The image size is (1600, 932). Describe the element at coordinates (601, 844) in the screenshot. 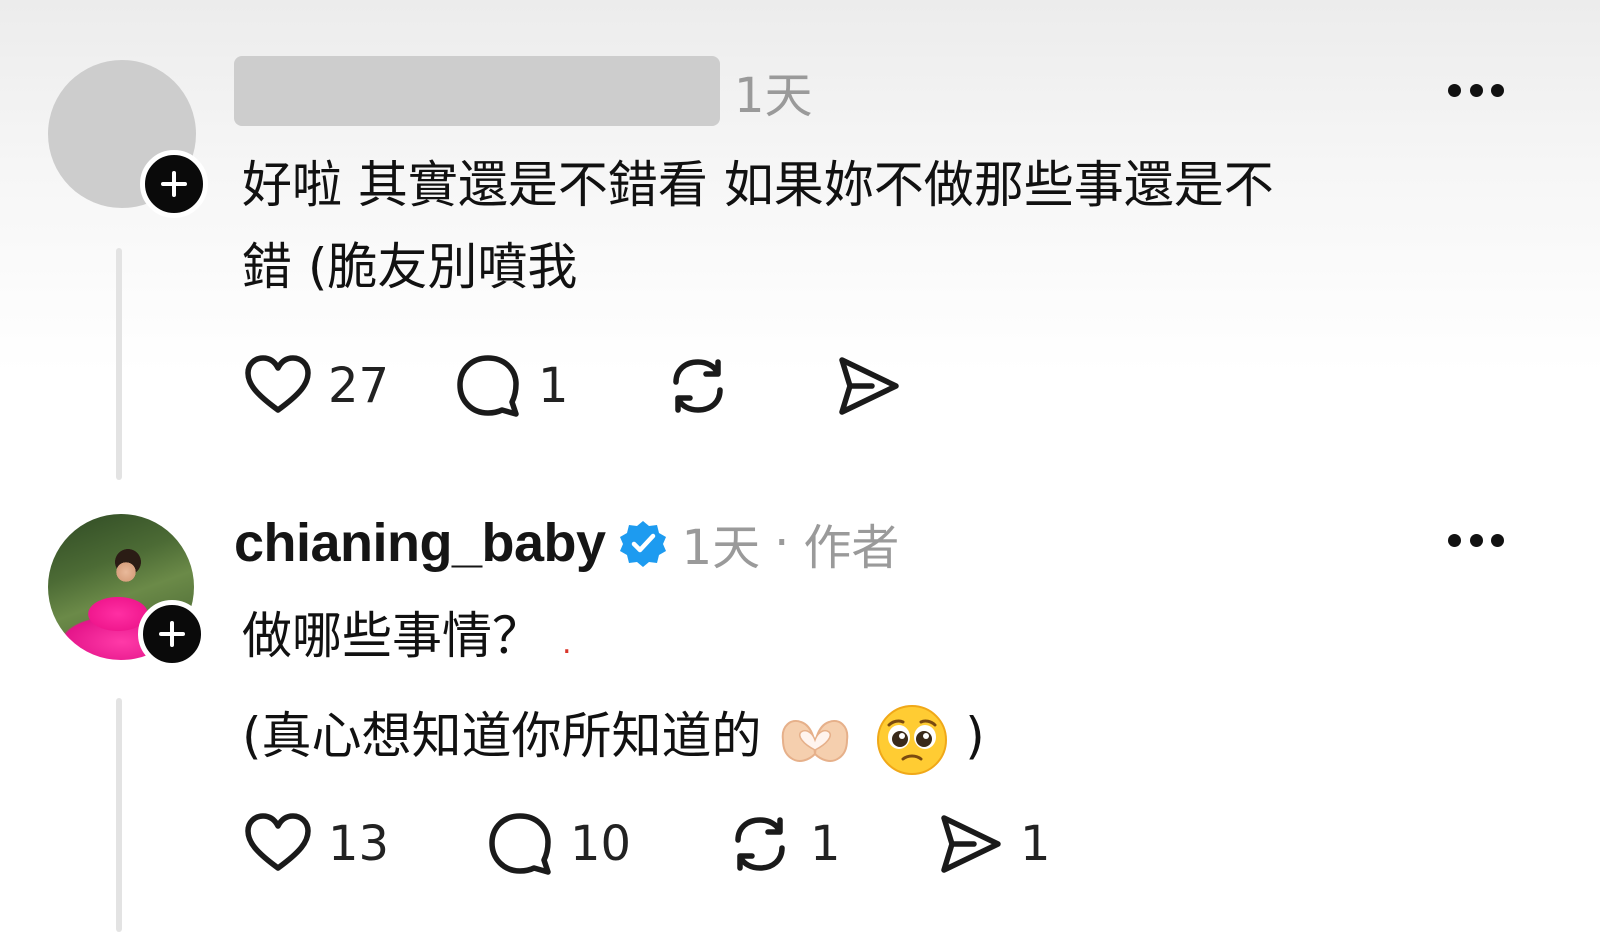

I see `reply-count: 10` at that location.